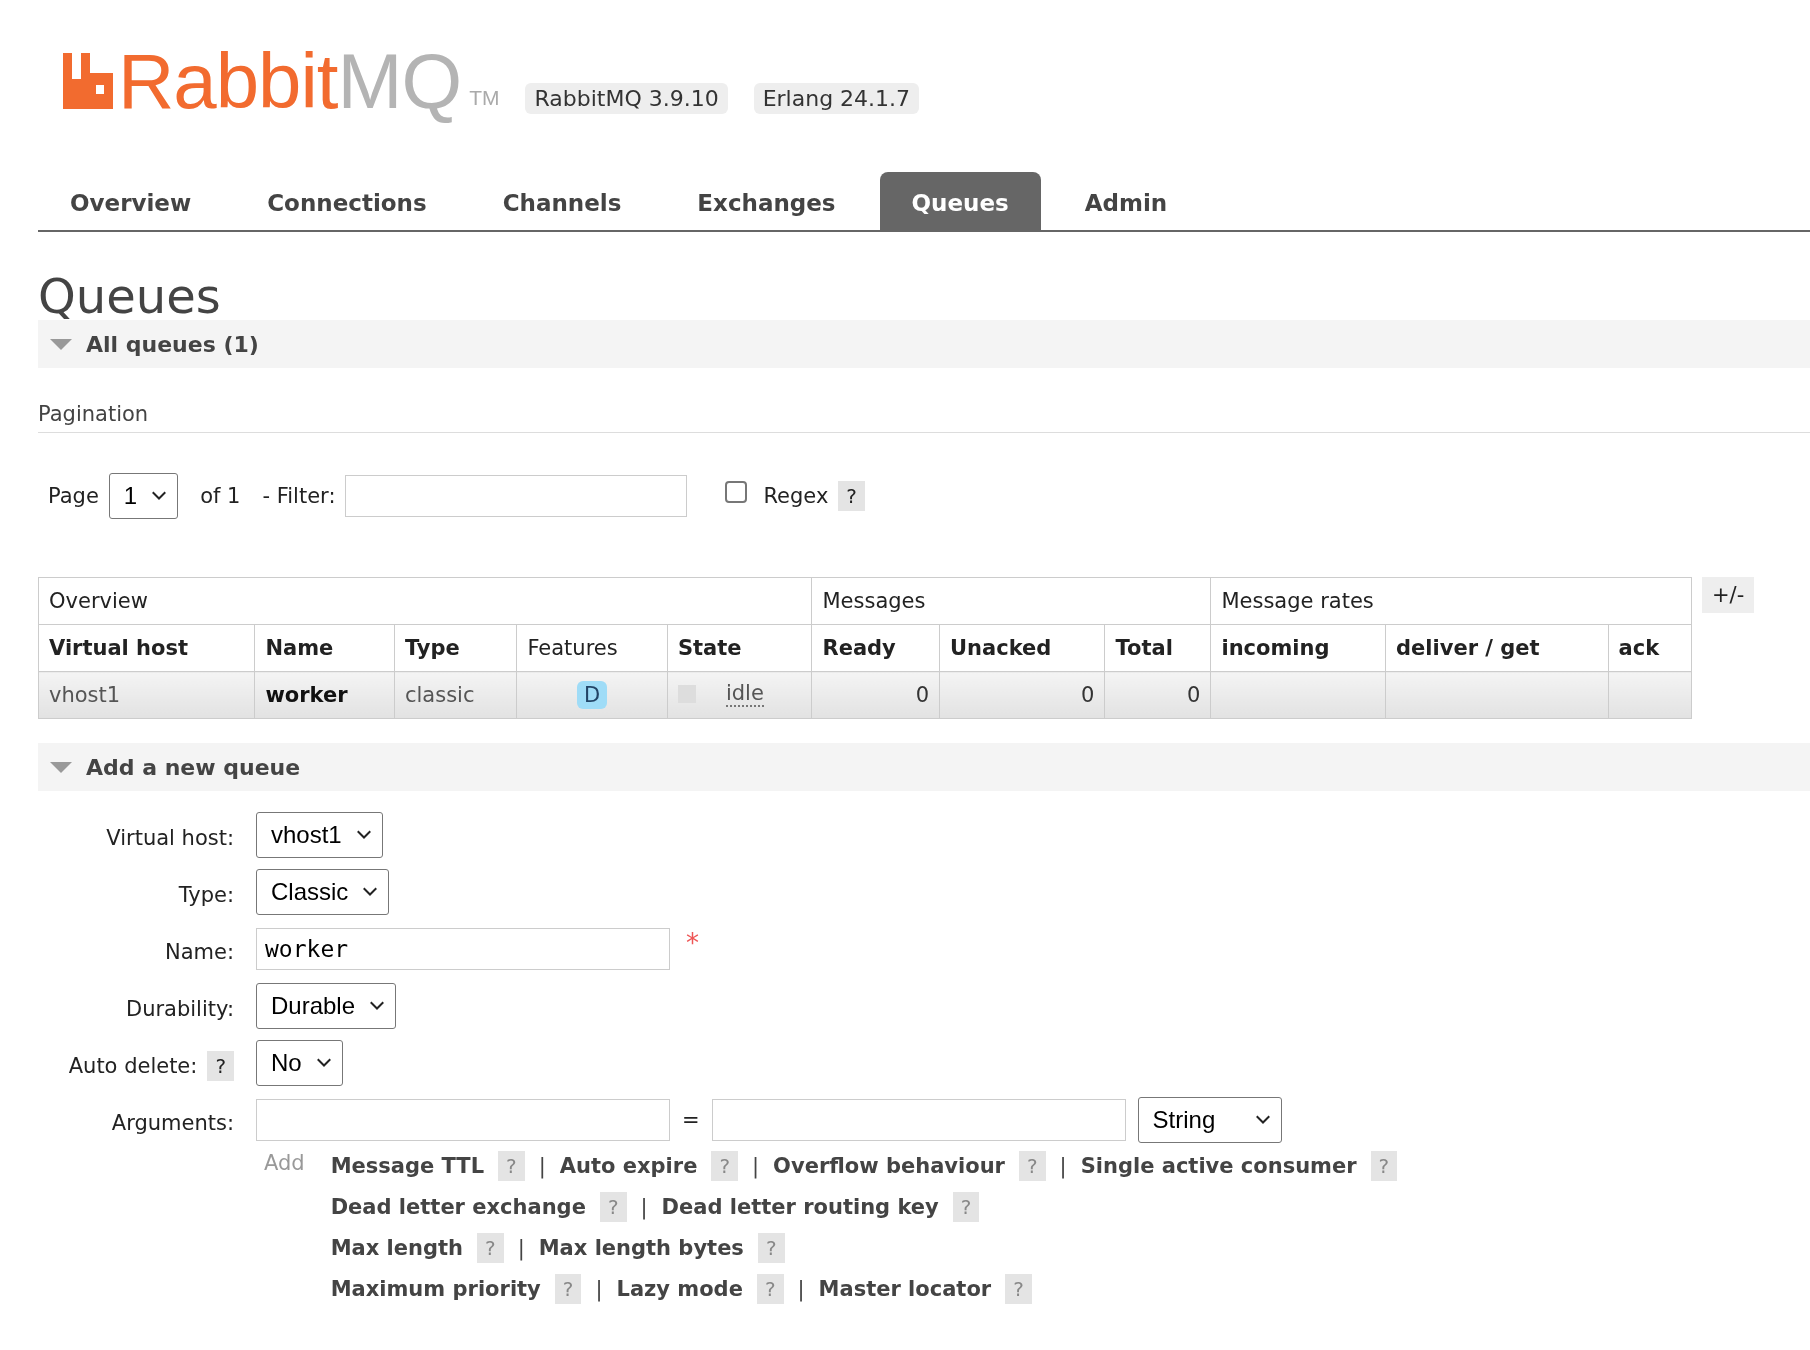  What do you see at coordinates (1218, 1166) in the screenshot?
I see `argument-link: Single active consumer` at bounding box center [1218, 1166].